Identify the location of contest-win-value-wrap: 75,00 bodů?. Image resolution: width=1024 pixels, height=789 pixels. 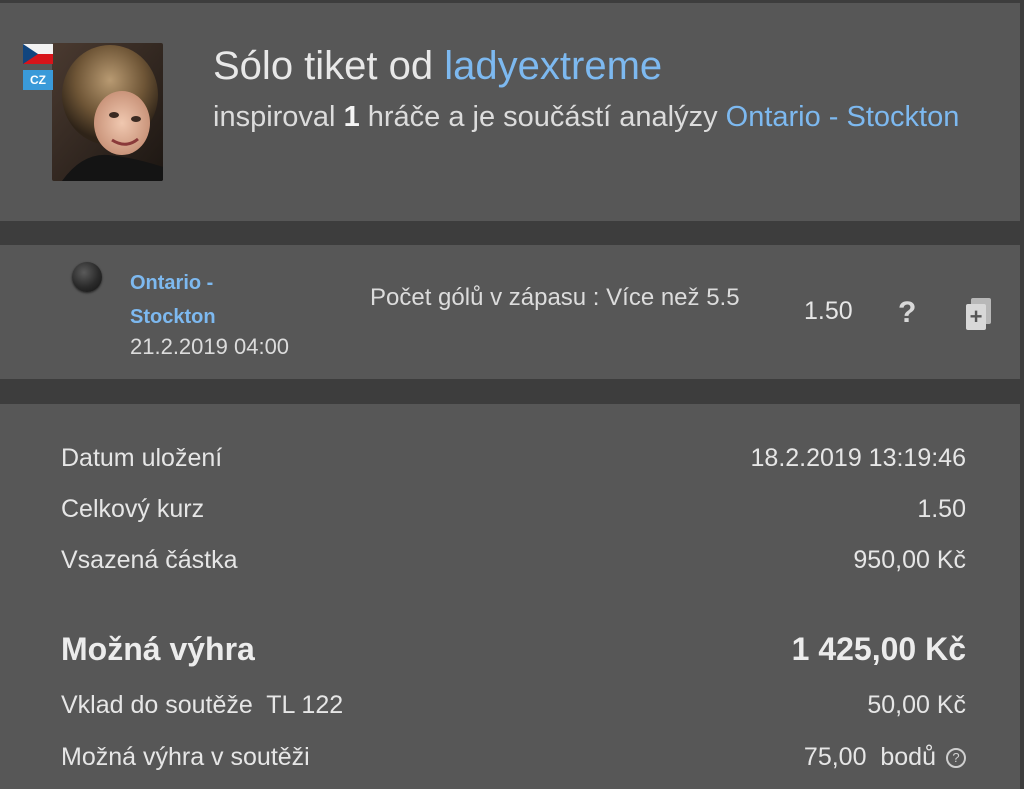
(885, 757).